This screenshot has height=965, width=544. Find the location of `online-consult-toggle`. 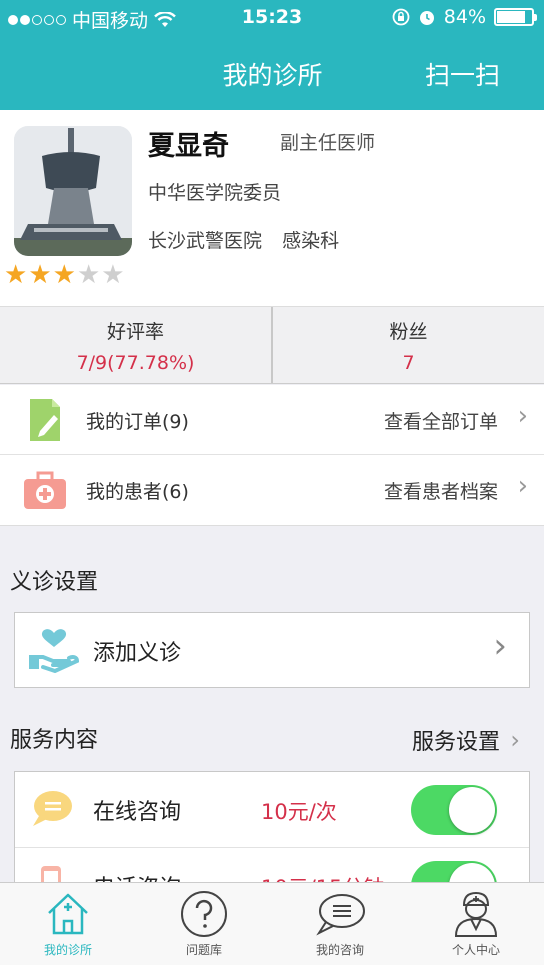

online-consult-toggle is located at coordinates (454, 810).